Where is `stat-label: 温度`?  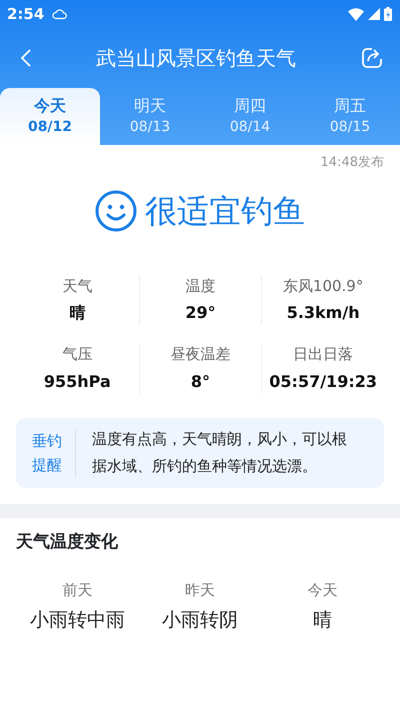
stat-label: 温度 is located at coordinates (200, 286).